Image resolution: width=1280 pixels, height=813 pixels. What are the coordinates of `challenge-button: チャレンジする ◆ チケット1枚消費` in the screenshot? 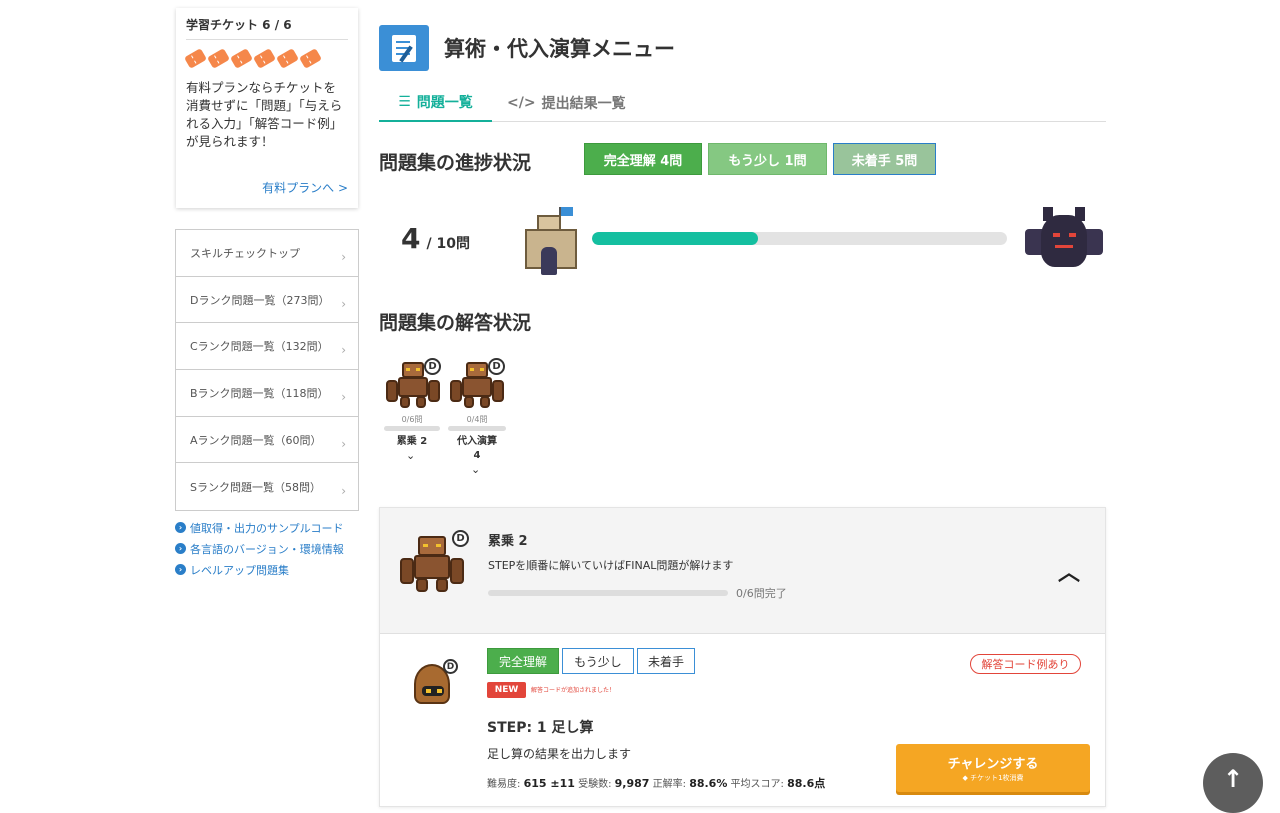 It's located at (993, 768).